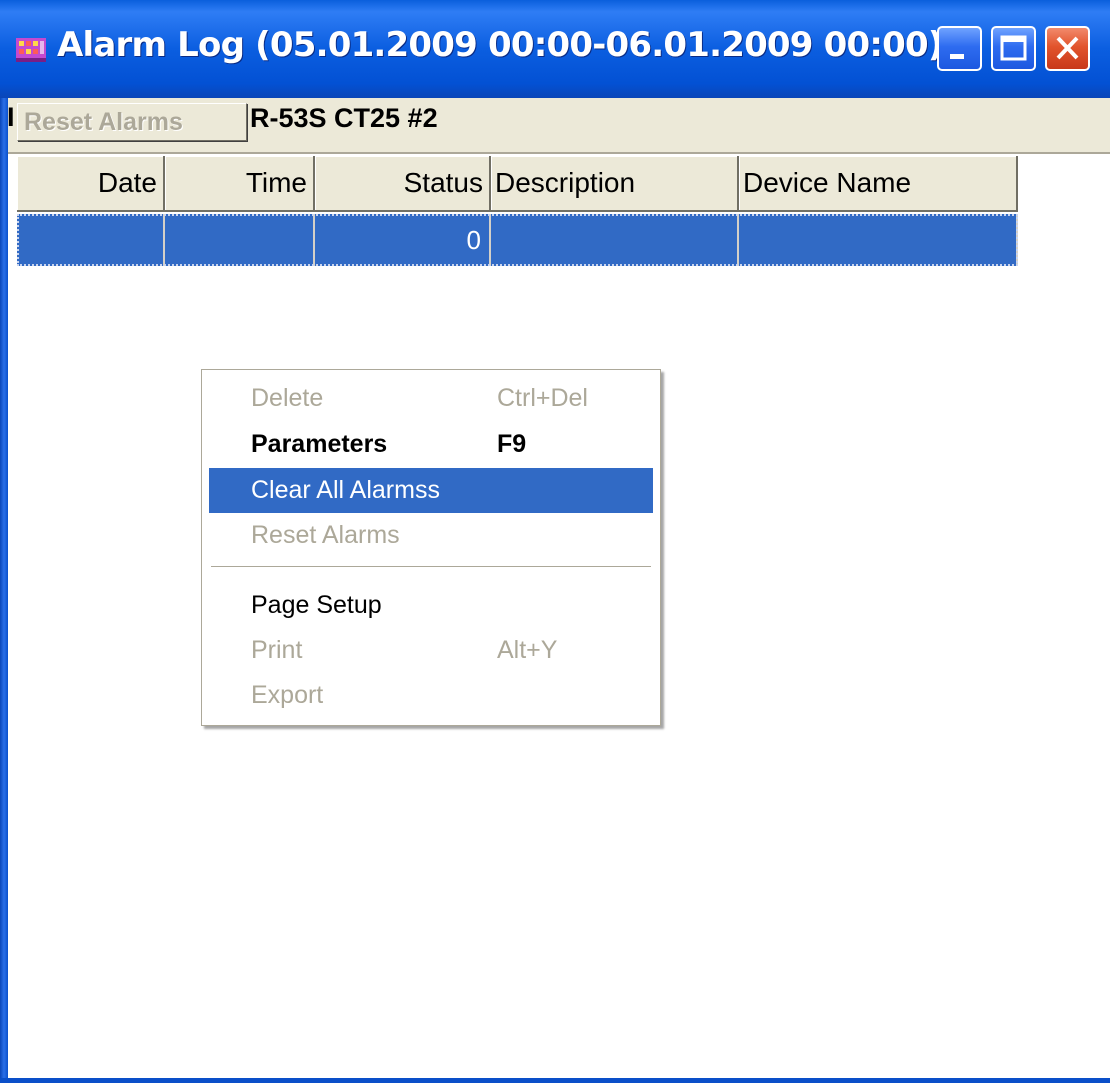  Describe the element at coordinates (316, 605) in the screenshot. I see `menu-item-label: Page Setup` at that location.